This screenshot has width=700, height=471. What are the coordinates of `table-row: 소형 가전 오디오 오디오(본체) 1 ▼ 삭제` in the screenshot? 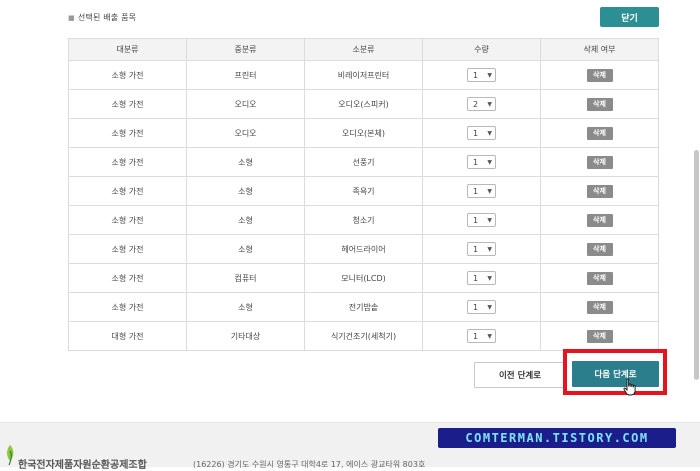 It's located at (363, 133).